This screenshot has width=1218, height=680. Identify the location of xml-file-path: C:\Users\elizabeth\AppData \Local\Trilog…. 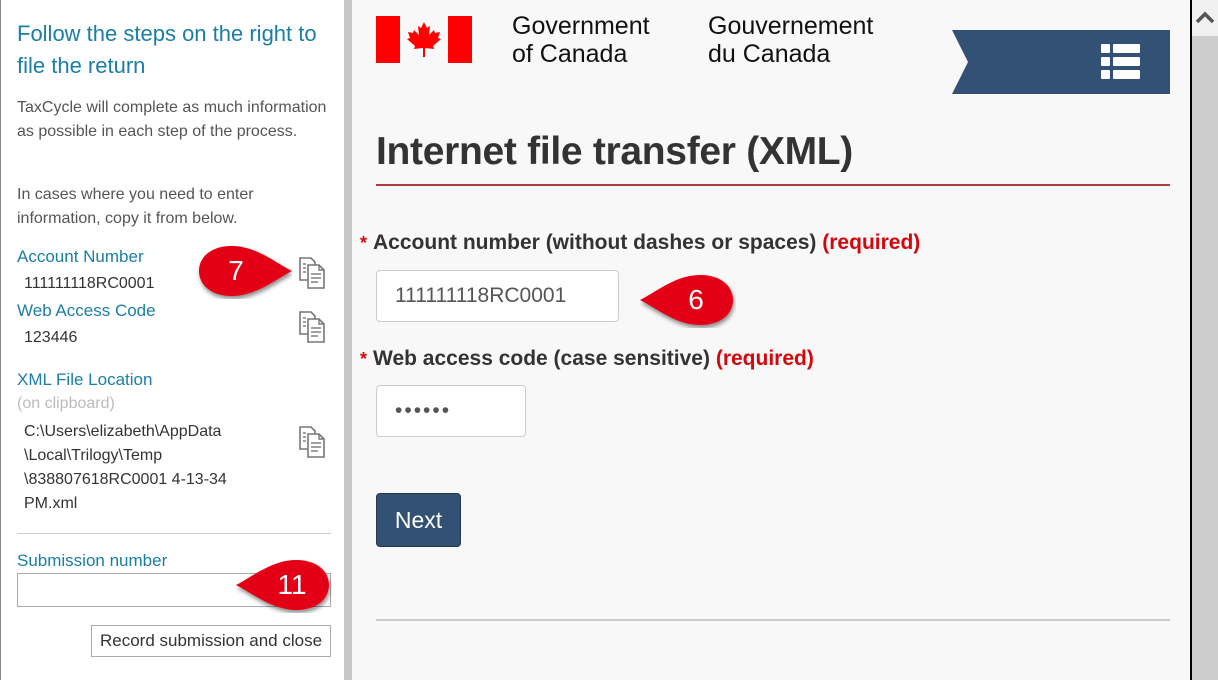
(125, 468).